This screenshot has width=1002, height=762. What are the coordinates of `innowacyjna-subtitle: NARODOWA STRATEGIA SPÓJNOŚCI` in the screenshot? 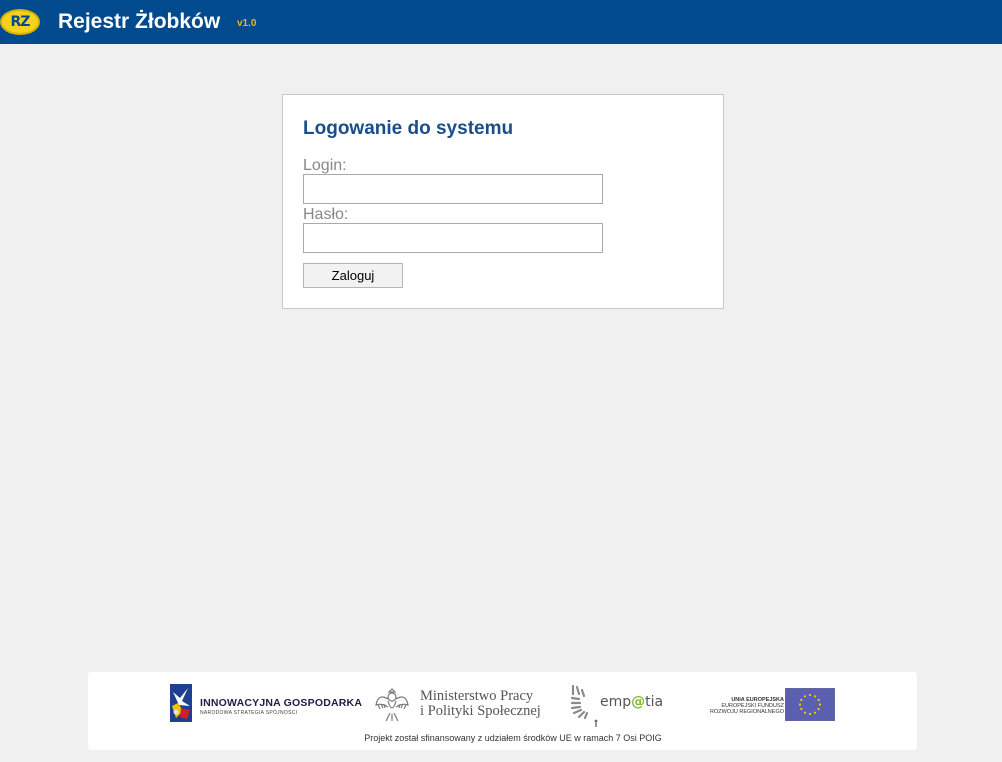 It's located at (249, 713).